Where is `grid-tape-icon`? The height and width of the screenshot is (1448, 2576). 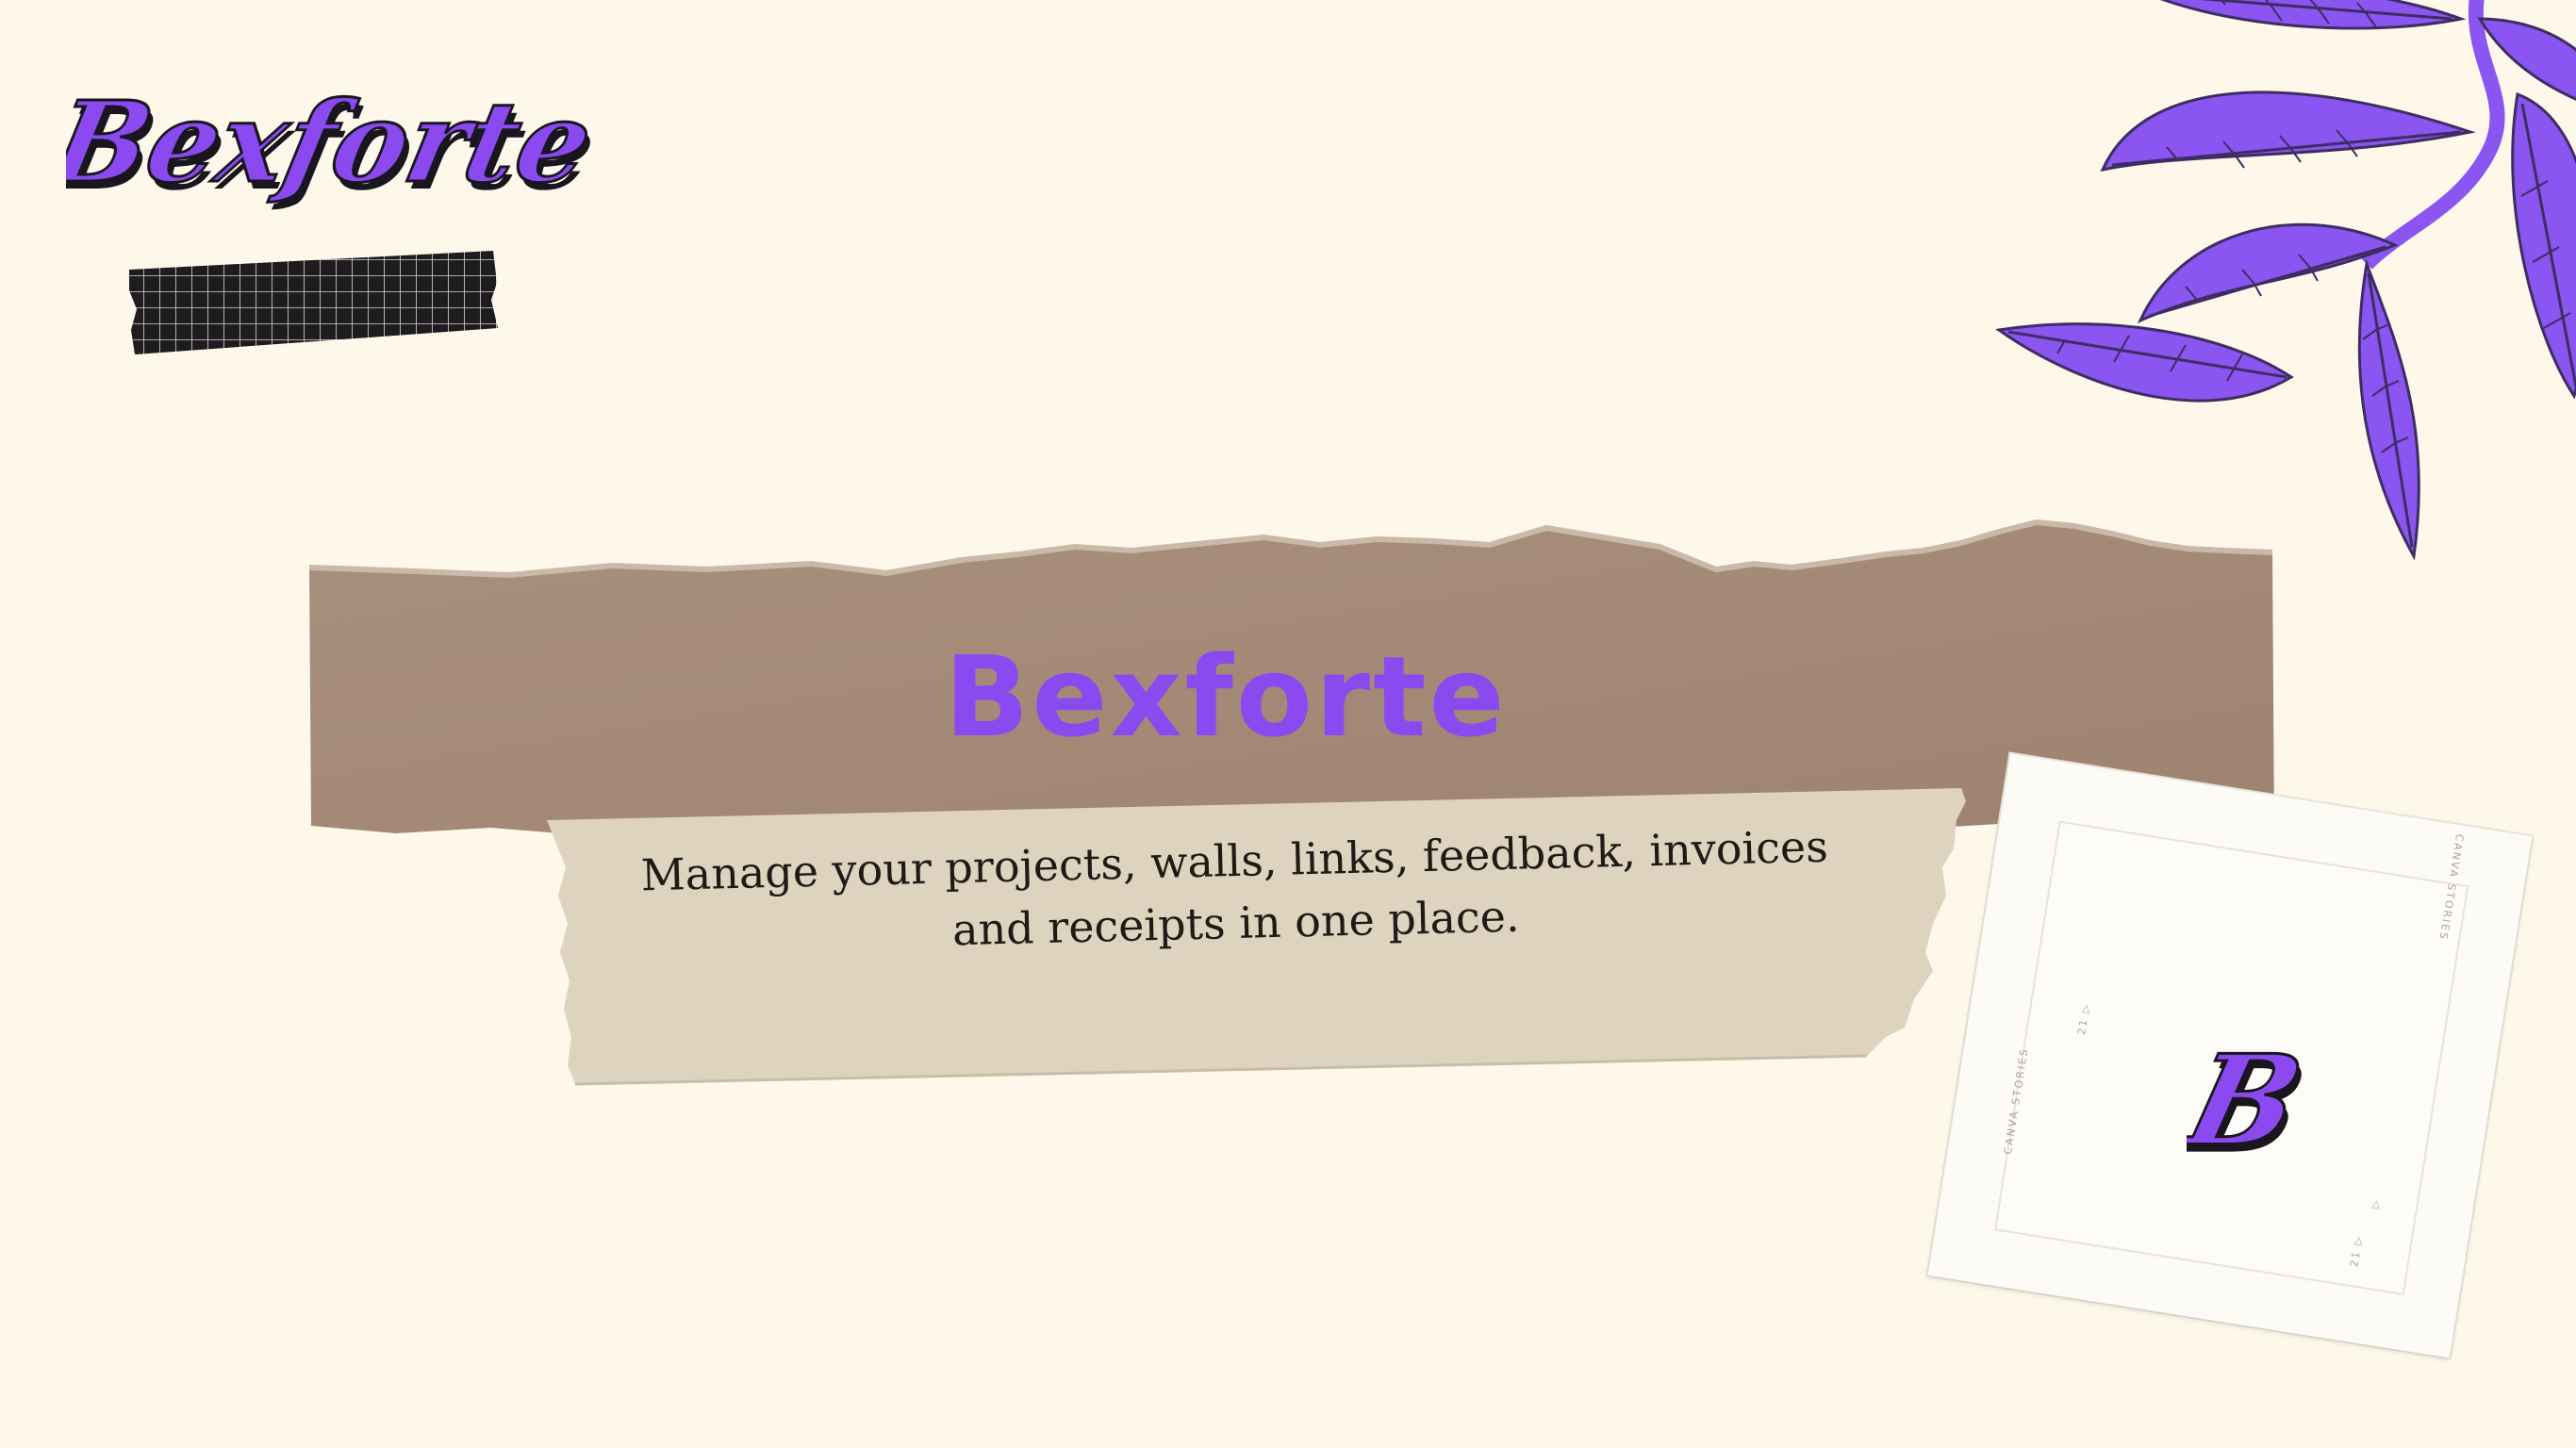 grid-tape-icon is located at coordinates (313, 302).